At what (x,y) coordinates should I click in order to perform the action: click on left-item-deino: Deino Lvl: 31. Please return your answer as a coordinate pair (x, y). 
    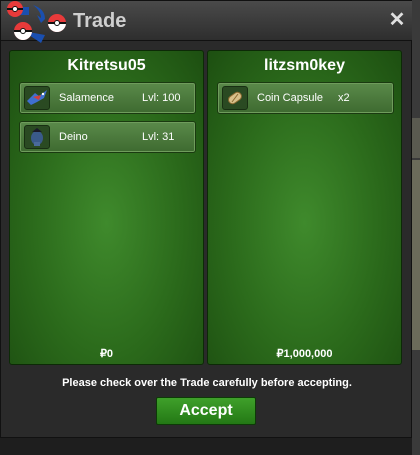
    Looking at the image, I should click on (107, 137).